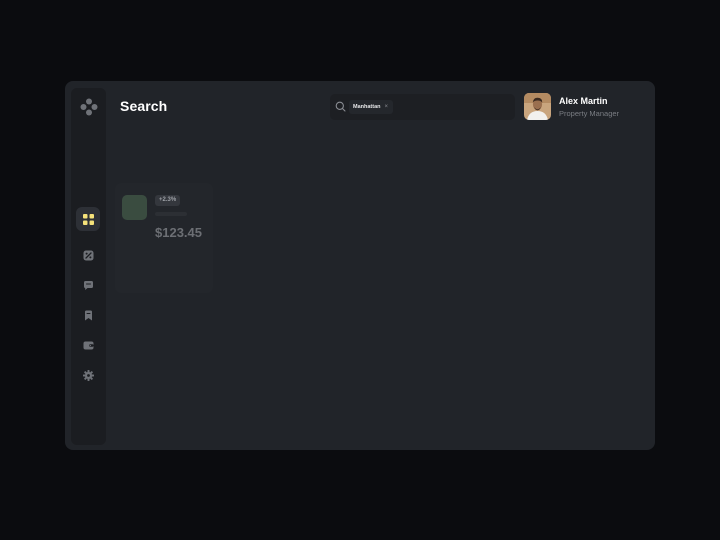 This screenshot has height=540, width=720. I want to click on search-input, so click(464, 108).